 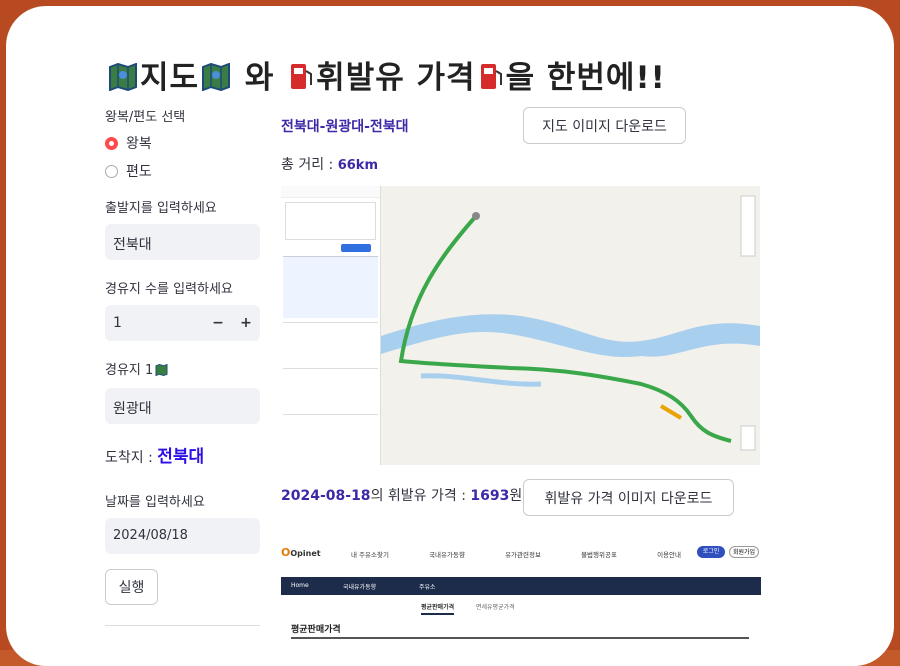 What do you see at coordinates (301, 552) in the screenshot?
I see `opinet-logo: OOpinet` at bounding box center [301, 552].